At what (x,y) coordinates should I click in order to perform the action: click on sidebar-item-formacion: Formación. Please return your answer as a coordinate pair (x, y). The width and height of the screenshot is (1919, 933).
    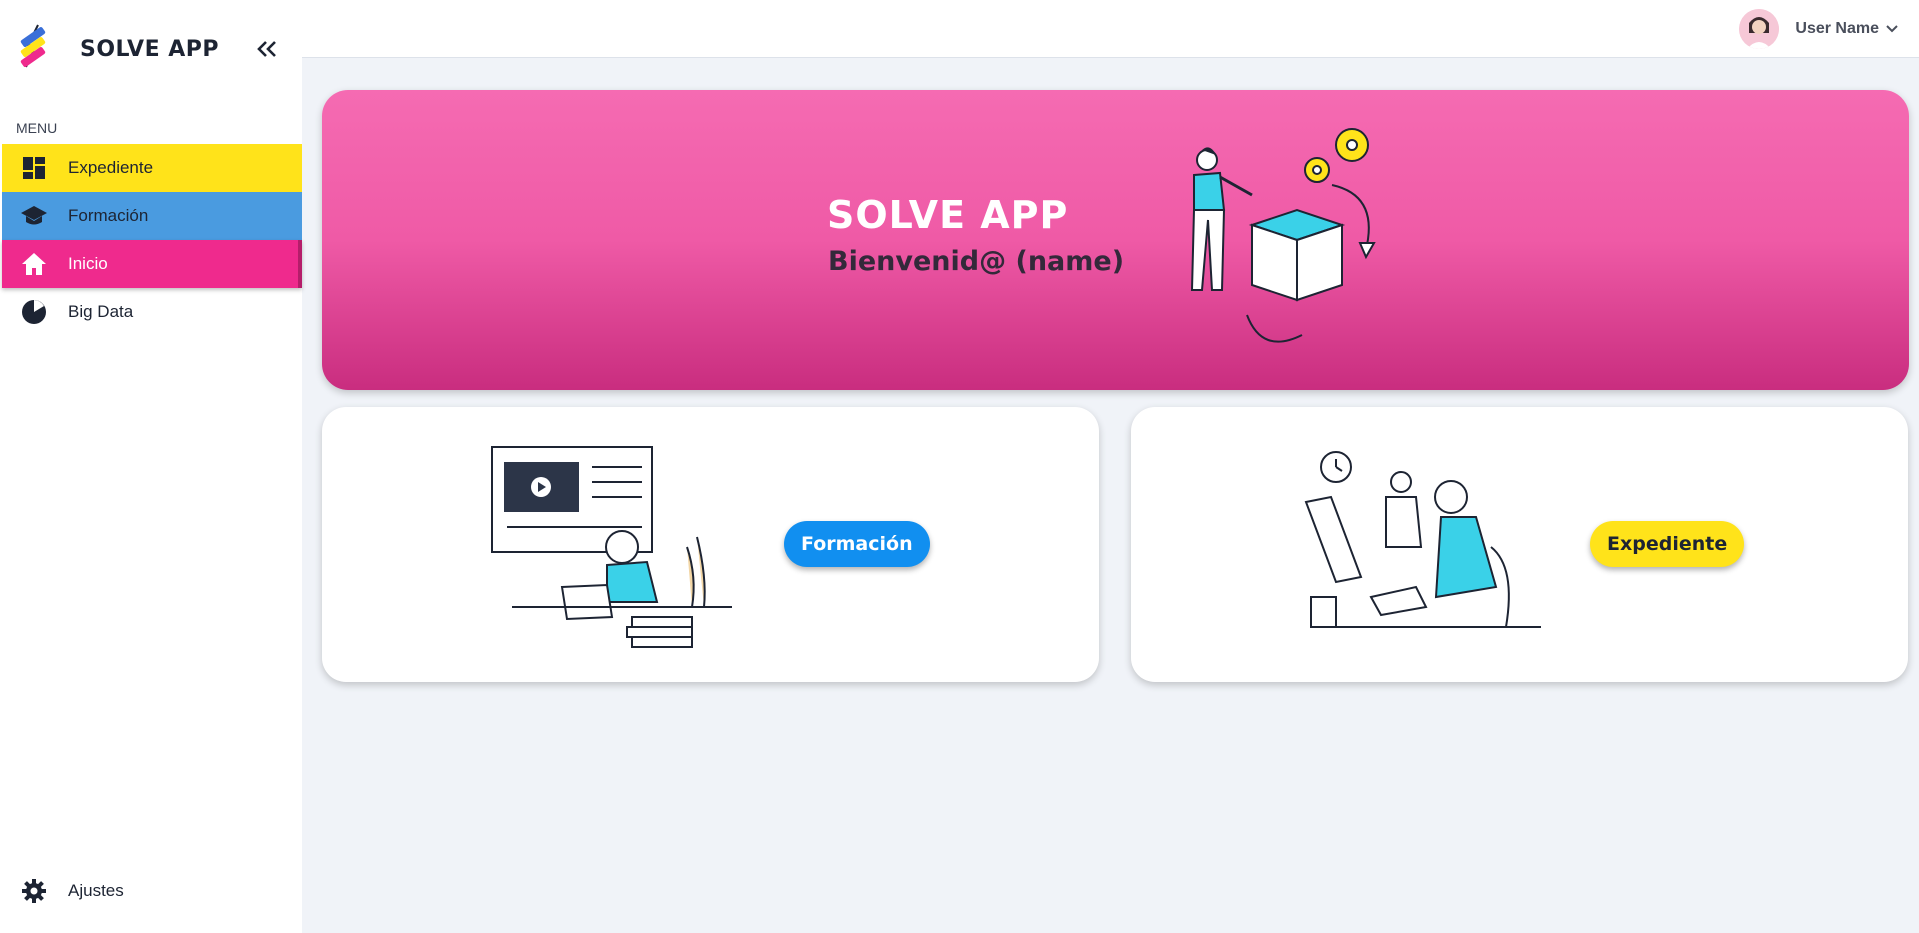
    Looking at the image, I should click on (152, 216).